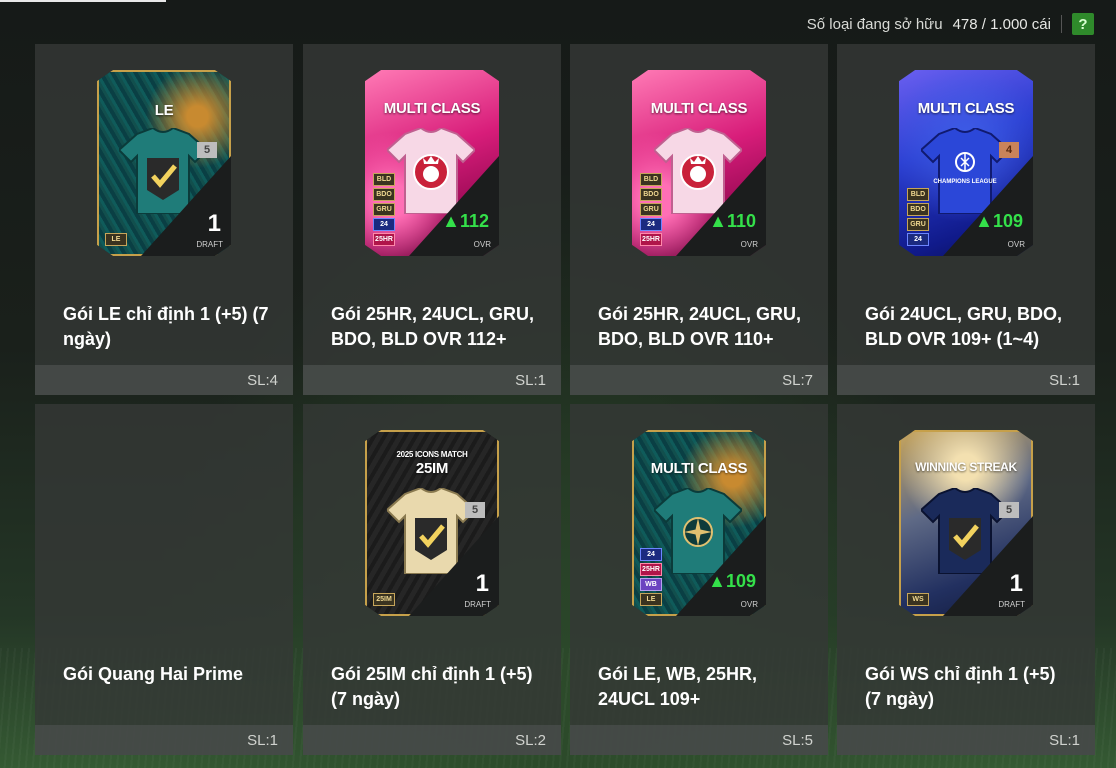  I want to click on class-tags: WS, so click(918, 599).